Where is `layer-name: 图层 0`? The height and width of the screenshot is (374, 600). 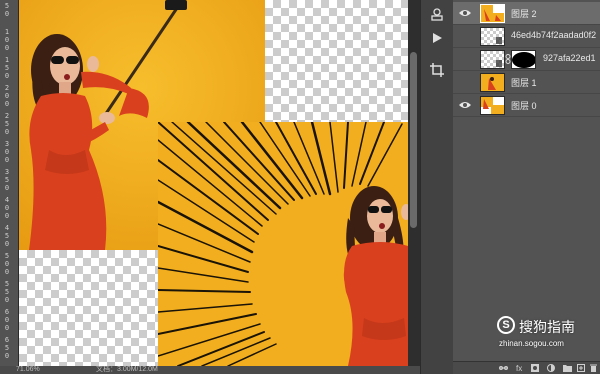 layer-name: 图层 0 is located at coordinates (524, 105).